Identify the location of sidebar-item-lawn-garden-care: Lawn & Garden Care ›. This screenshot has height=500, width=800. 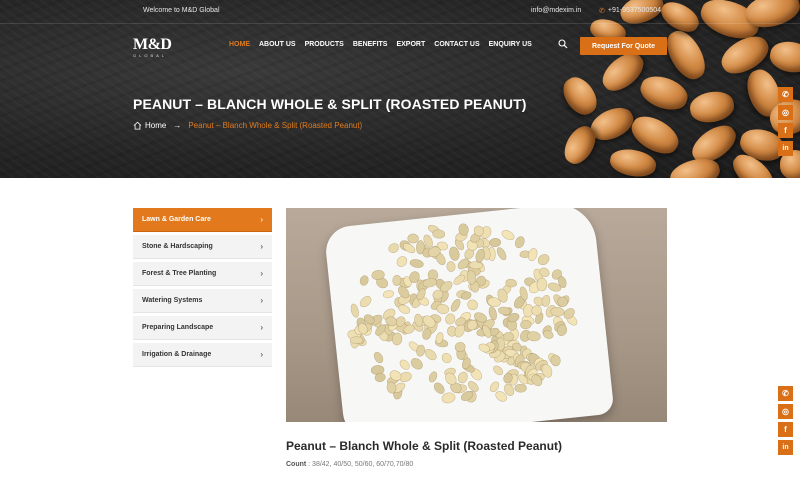
(202, 220).